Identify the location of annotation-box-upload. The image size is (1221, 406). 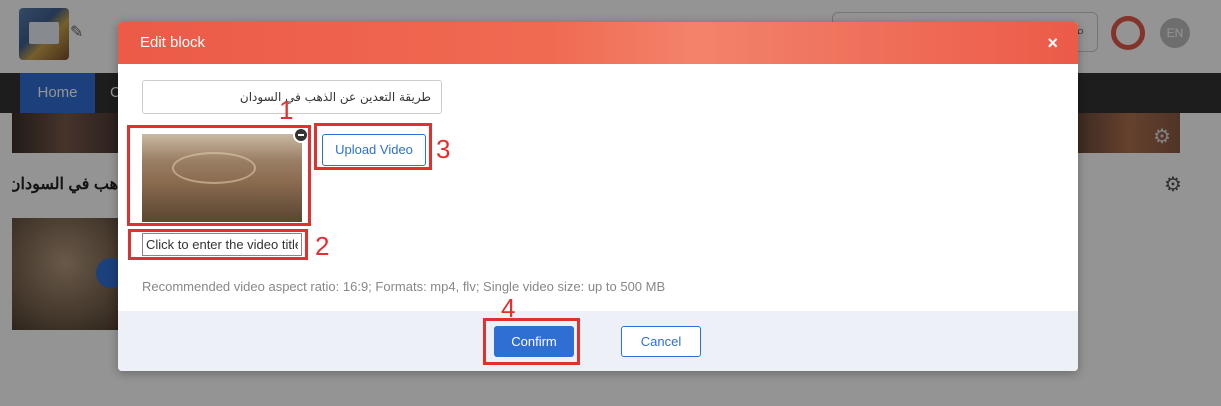
(373, 146).